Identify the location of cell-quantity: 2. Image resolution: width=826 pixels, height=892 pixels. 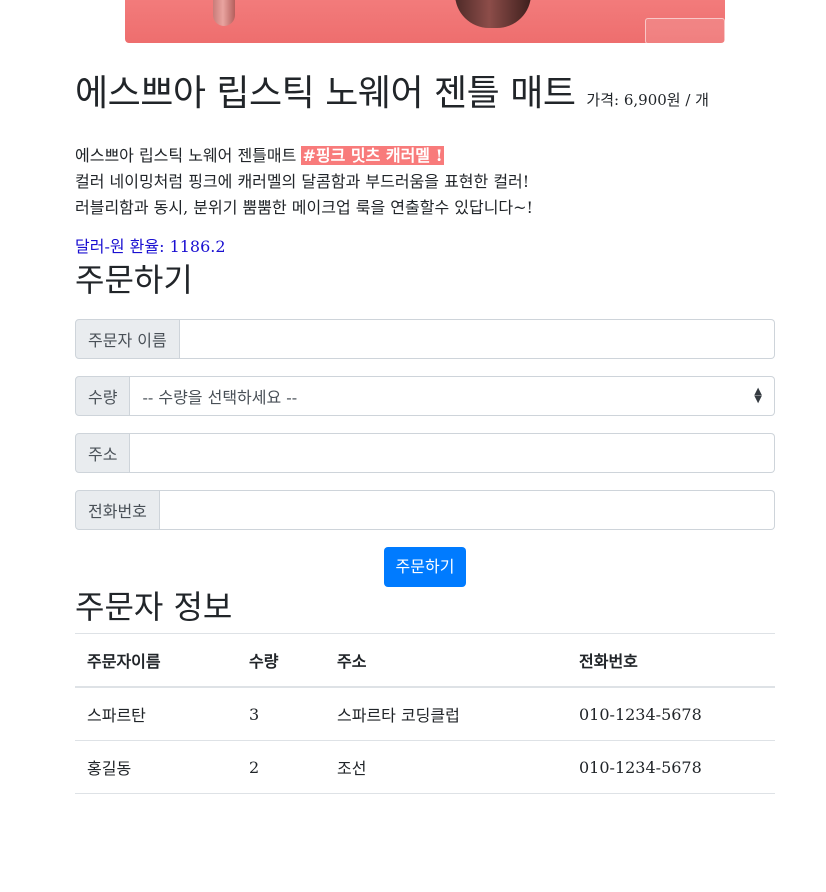
(281, 767).